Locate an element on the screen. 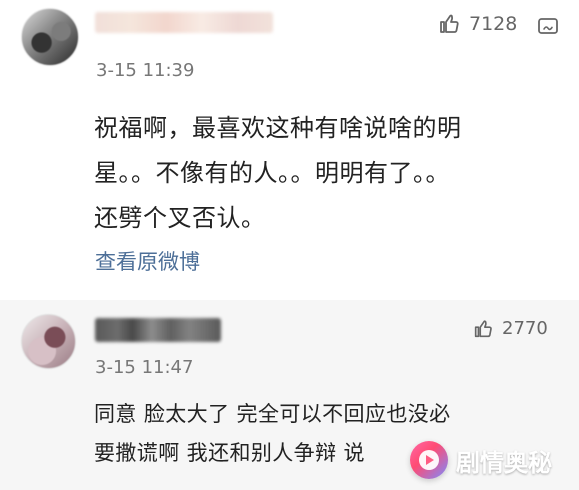  comment-text-line: 要撒谎啊 我还和别人争辩 说 is located at coordinates (229, 453).